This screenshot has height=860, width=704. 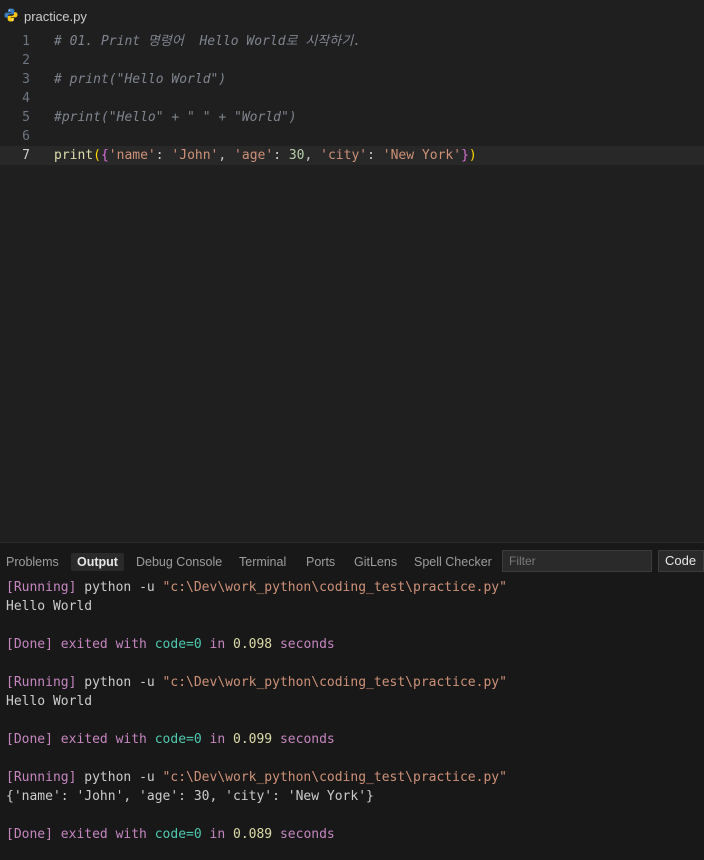 I want to click on line-number: 5, so click(x=26, y=117).